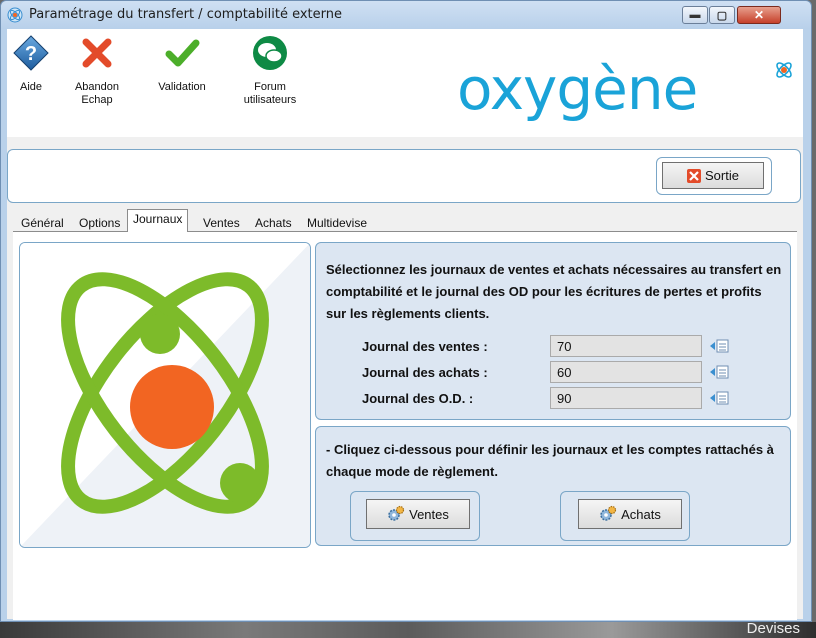 Image resolution: width=816 pixels, height=638 pixels. What do you see at coordinates (97, 71) in the screenshot?
I see `cancel-button: Abandon Echap` at bounding box center [97, 71].